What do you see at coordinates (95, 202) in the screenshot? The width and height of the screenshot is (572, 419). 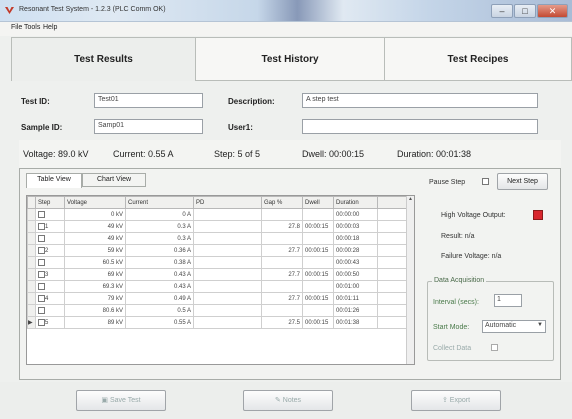 I see `col-header-voltage: Voltage` at bounding box center [95, 202].